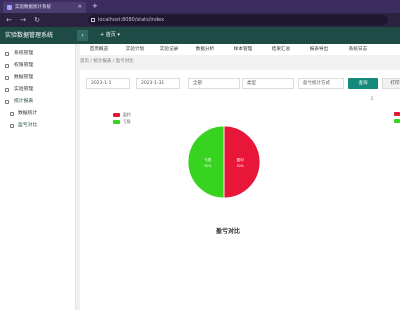 The height and width of the screenshot is (310, 400). Describe the element at coordinates (99, 49) in the screenshot. I see `tab-overview: 首页概览` at that location.